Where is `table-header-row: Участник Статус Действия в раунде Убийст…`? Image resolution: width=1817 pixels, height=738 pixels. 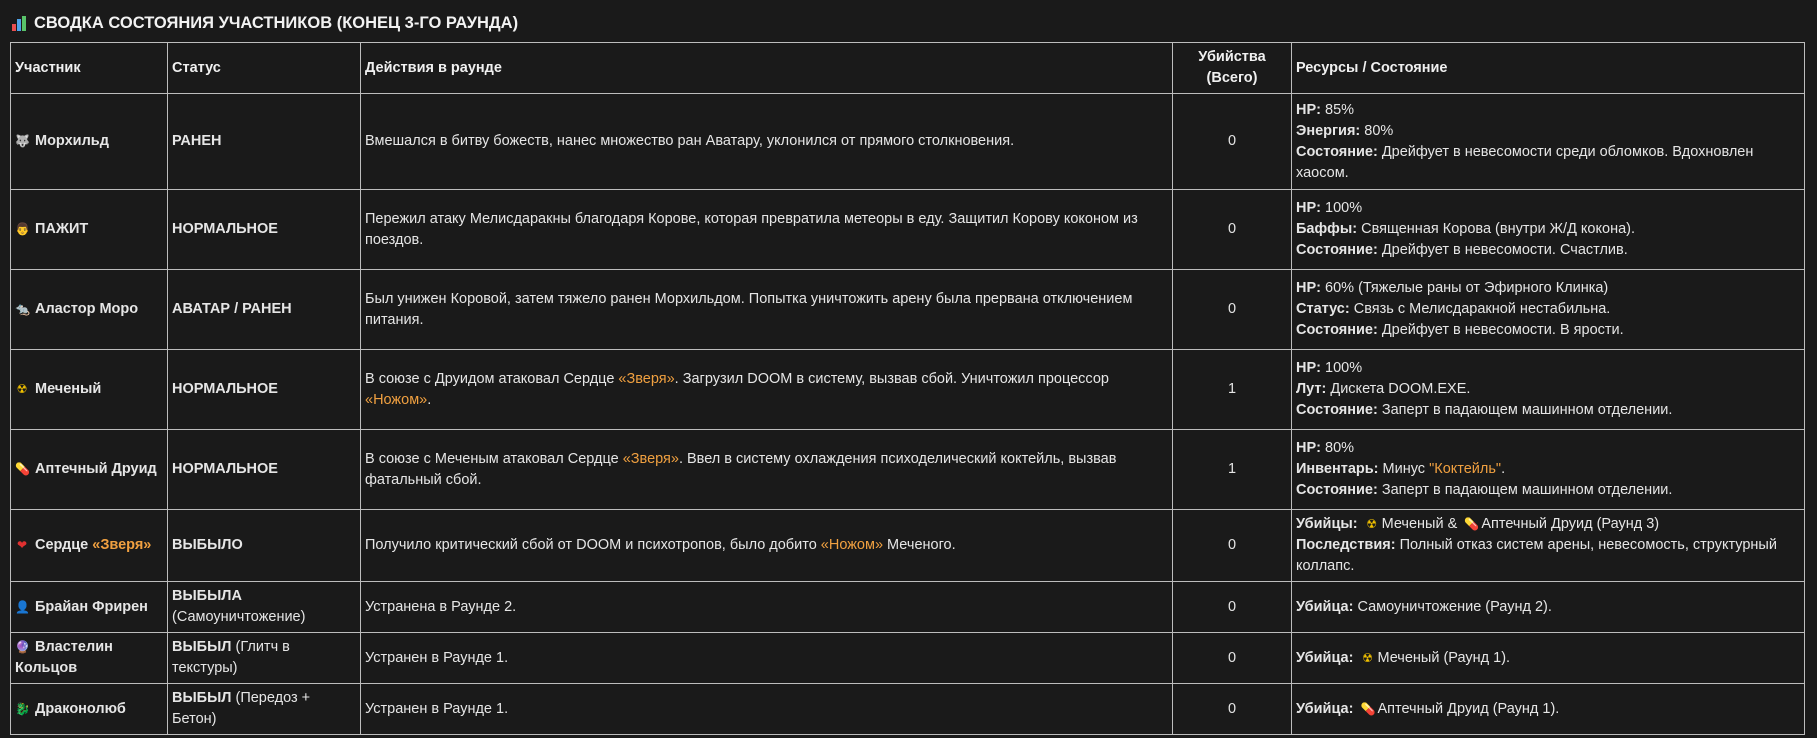
table-header-row: Участник Статус Действия в раунде Убийст… is located at coordinates (907, 68).